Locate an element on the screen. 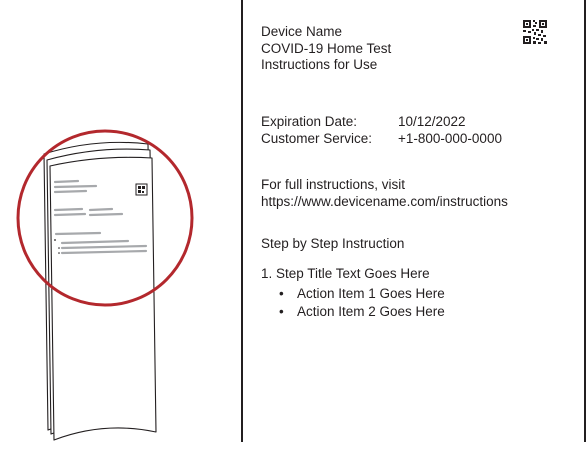 The image size is (588, 461). customer-service-label: Customer Service: is located at coordinates (317, 138).